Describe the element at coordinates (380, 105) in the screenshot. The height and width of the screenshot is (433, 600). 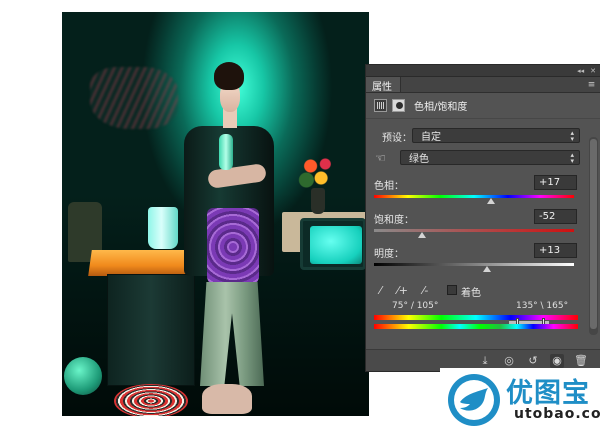
I see `hue-saturation-icon` at that location.